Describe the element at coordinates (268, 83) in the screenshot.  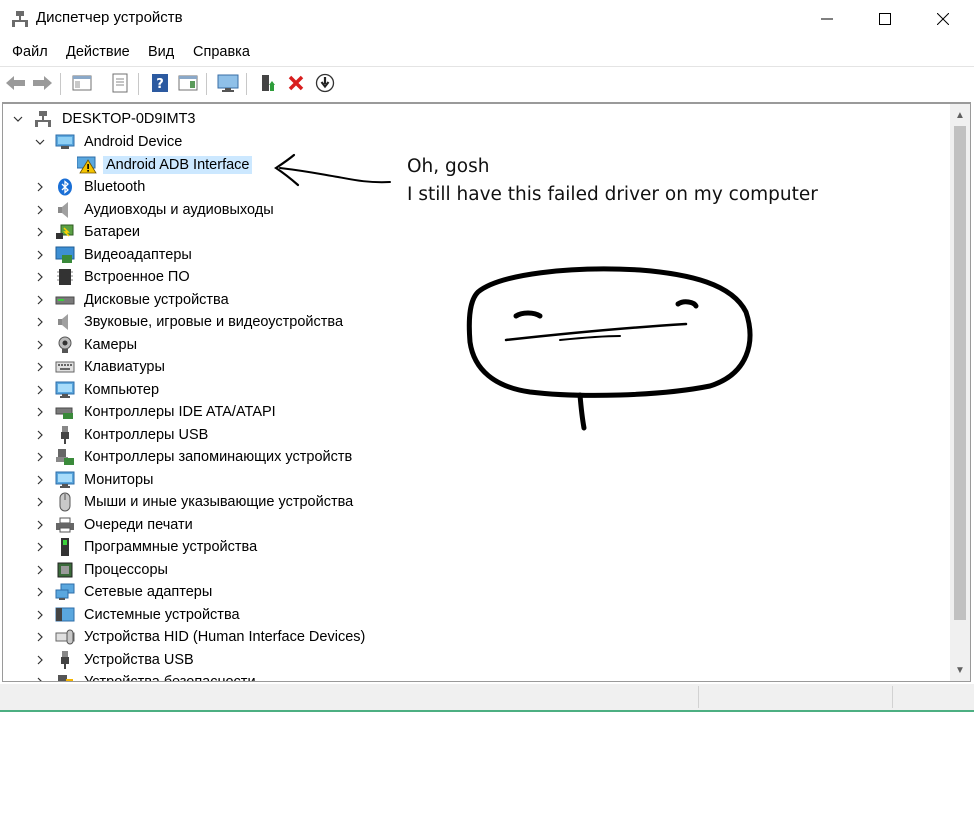
I see `update-driver-button` at that location.